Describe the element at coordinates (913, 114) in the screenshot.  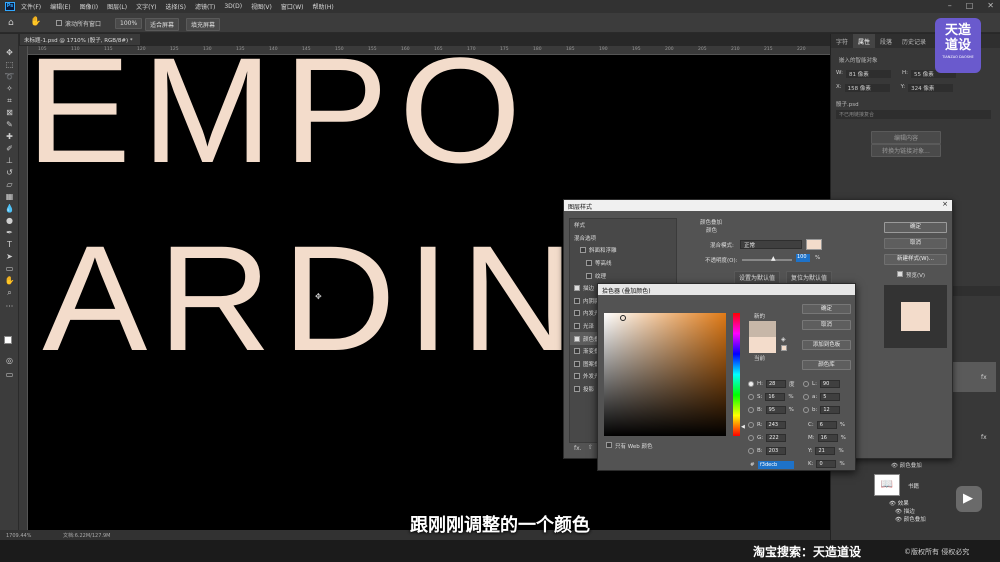
I see `link-select: 不已用链接复合` at that location.